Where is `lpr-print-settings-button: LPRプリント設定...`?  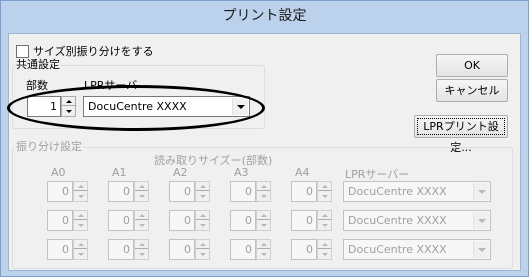
lpr-print-settings-button: LPRプリント設定... is located at coordinates (461, 134).